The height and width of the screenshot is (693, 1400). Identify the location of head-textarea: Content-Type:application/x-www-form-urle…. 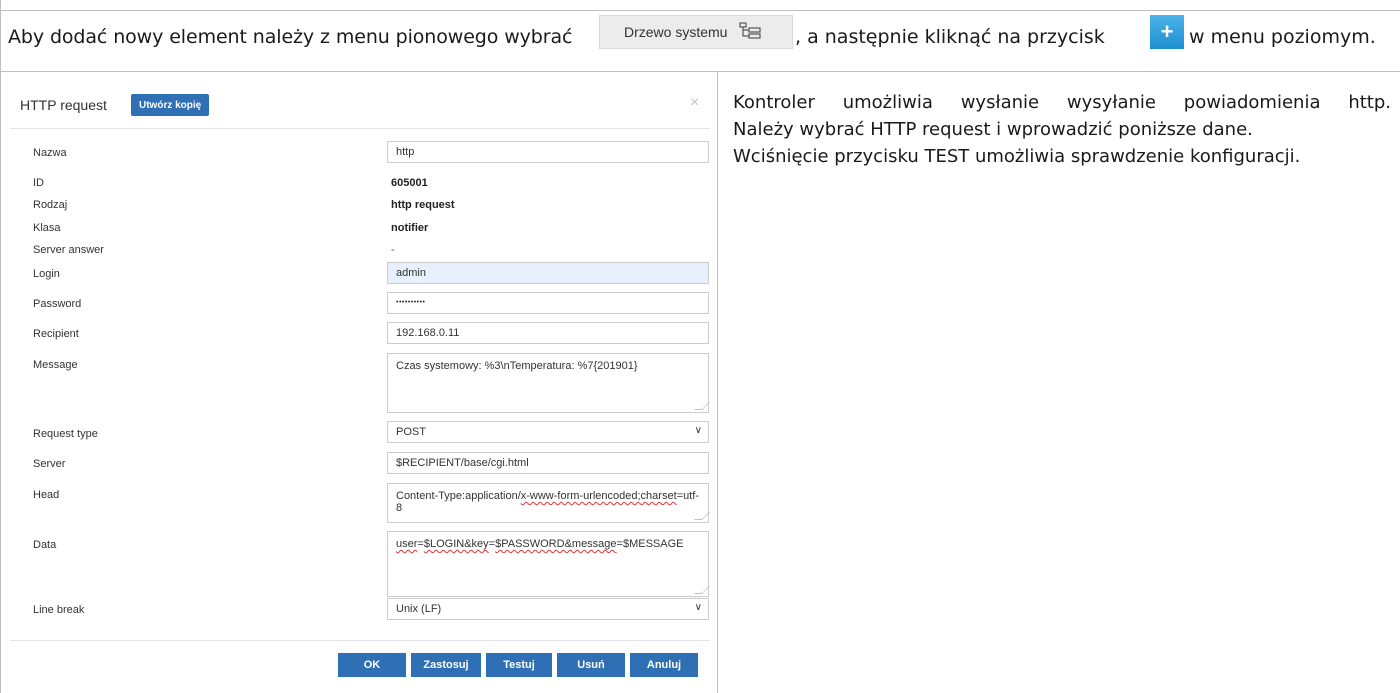
(548, 503).